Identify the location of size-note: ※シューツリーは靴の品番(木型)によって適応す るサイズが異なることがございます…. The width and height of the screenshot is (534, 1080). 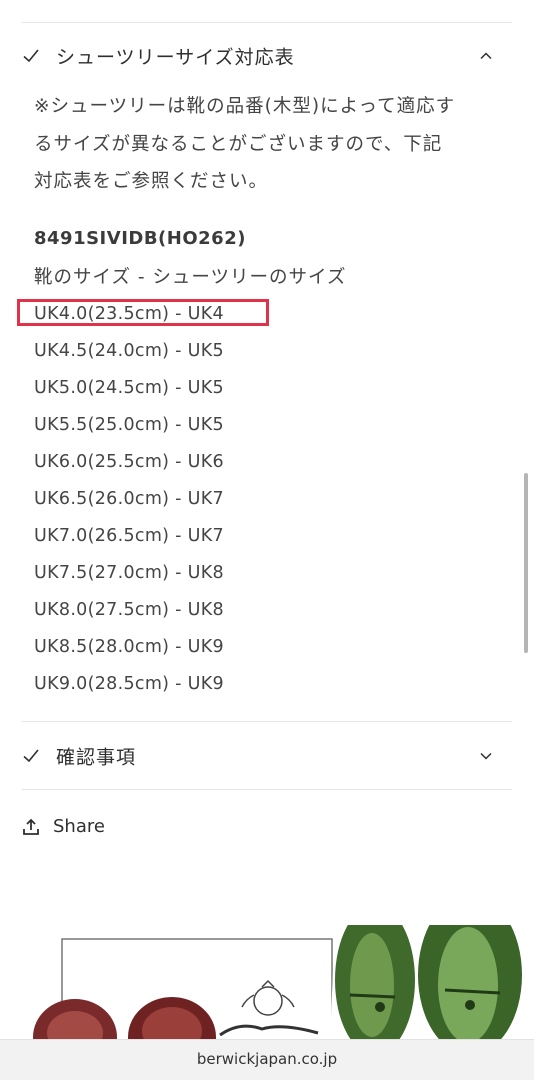
(269, 144).